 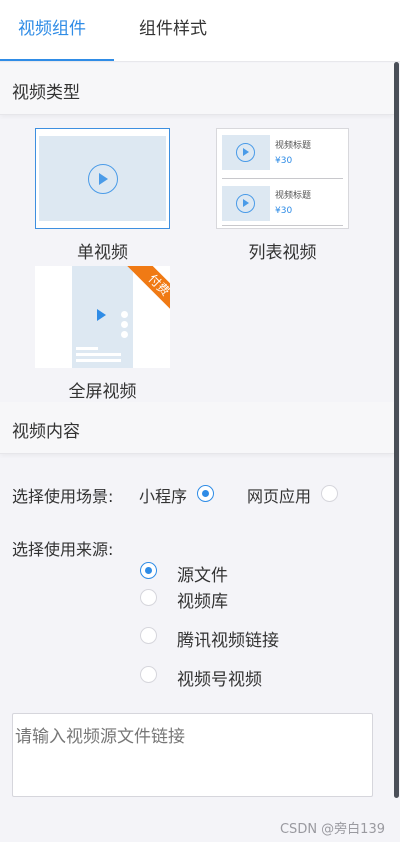 I want to click on source-radio-tencent, so click(x=148, y=635).